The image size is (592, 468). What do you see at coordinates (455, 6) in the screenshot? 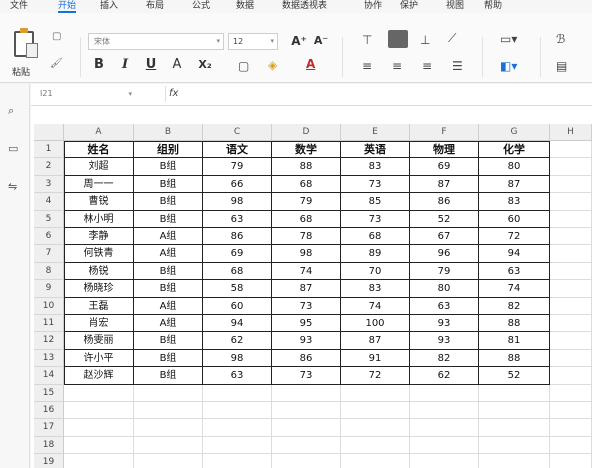
I see `menu-item: 视图` at bounding box center [455, 6].